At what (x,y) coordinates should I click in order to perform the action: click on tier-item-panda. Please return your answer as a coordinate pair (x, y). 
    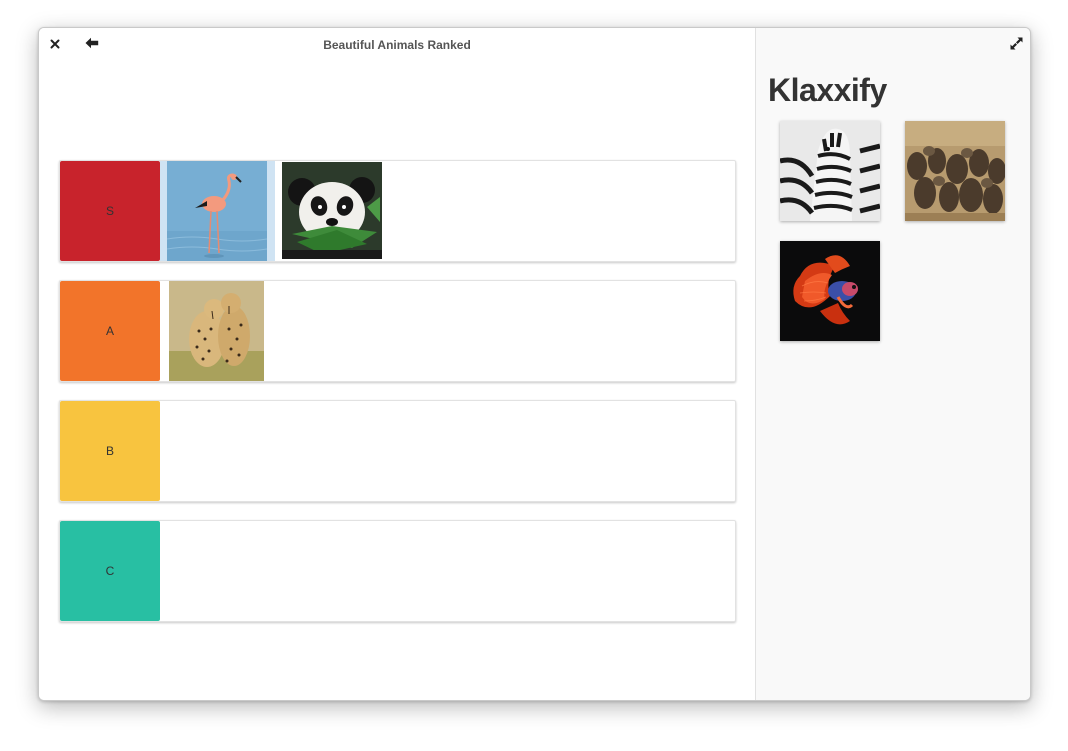
    Looking at the image, I should click on (332, 210).